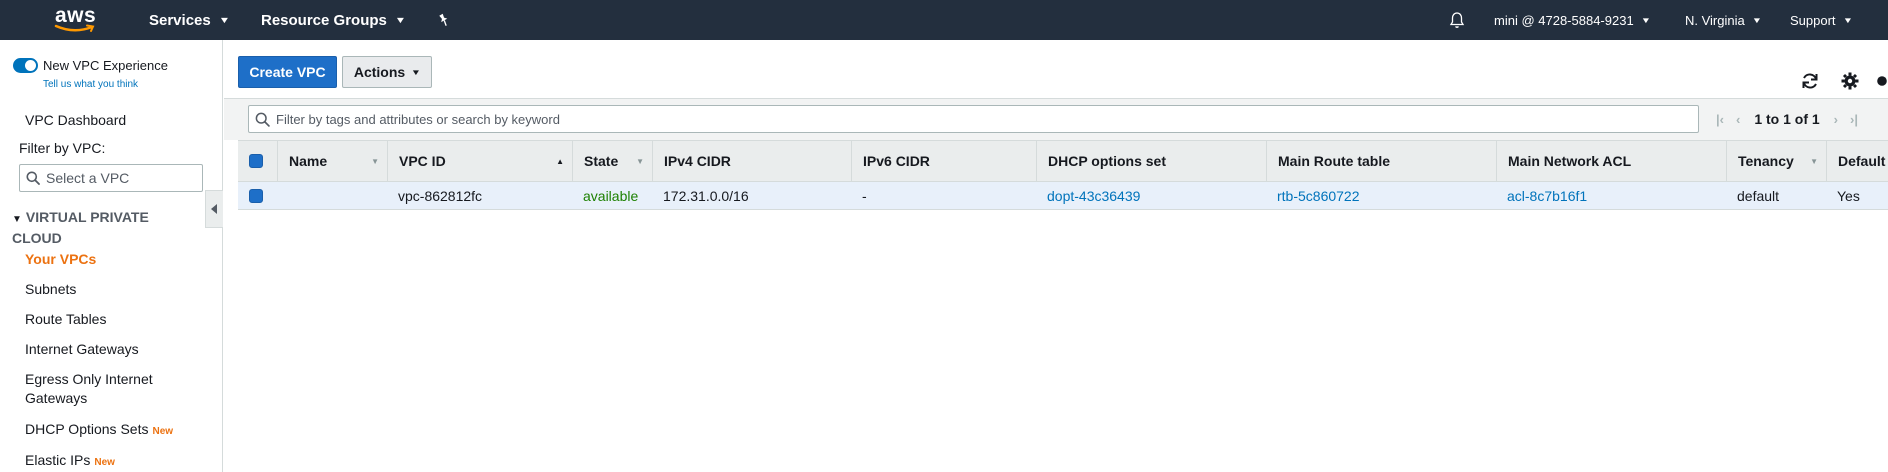 The width and height of the screenshot is (1888, 472). I want to click on column-header-default: Default, so click(1857, 161).